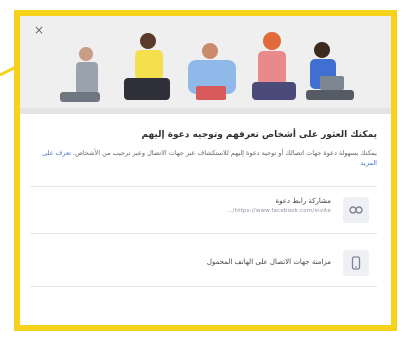 The width and height of the screenshot is (406, 339). Describe the element at coordinates (303, 201) in the screenshot. I see `option-label: مشاركة رابط دعوة` at that location.